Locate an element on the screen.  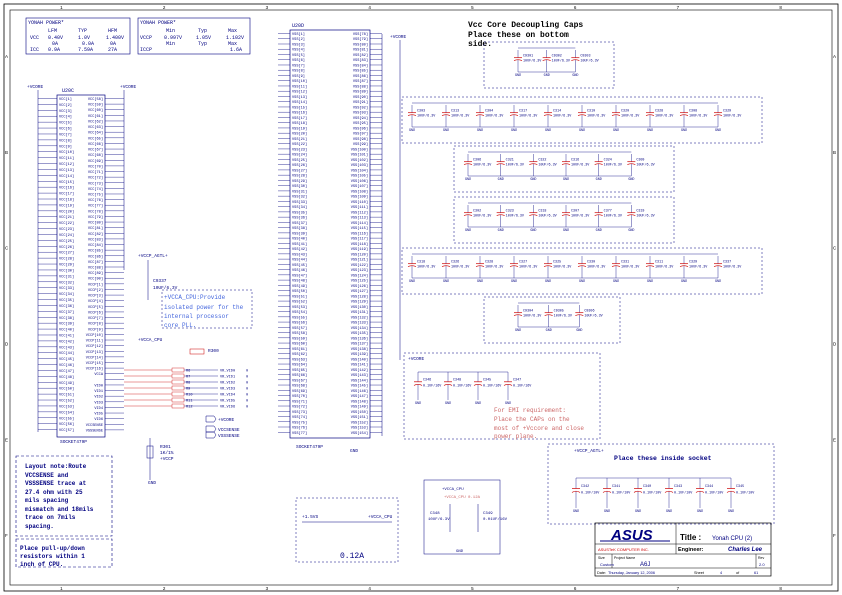
u20d-pin-label: VSS[57] is located at coordinates (299, 328).